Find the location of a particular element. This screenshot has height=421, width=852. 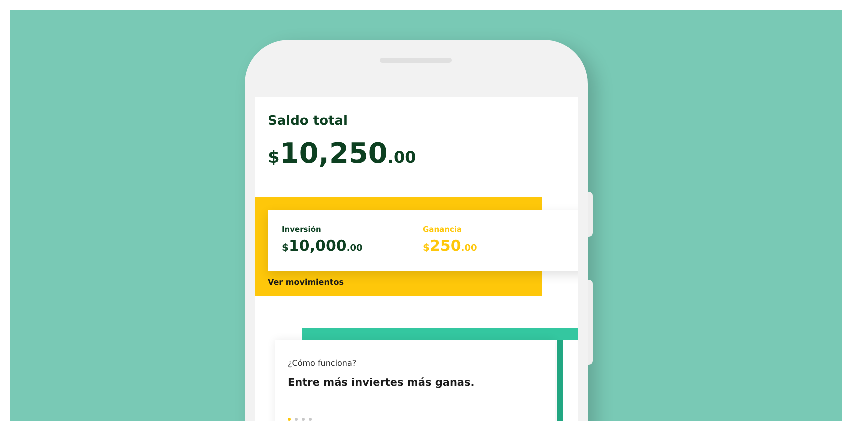

balance-title: Saldo total is located at coordinates (308, 122).